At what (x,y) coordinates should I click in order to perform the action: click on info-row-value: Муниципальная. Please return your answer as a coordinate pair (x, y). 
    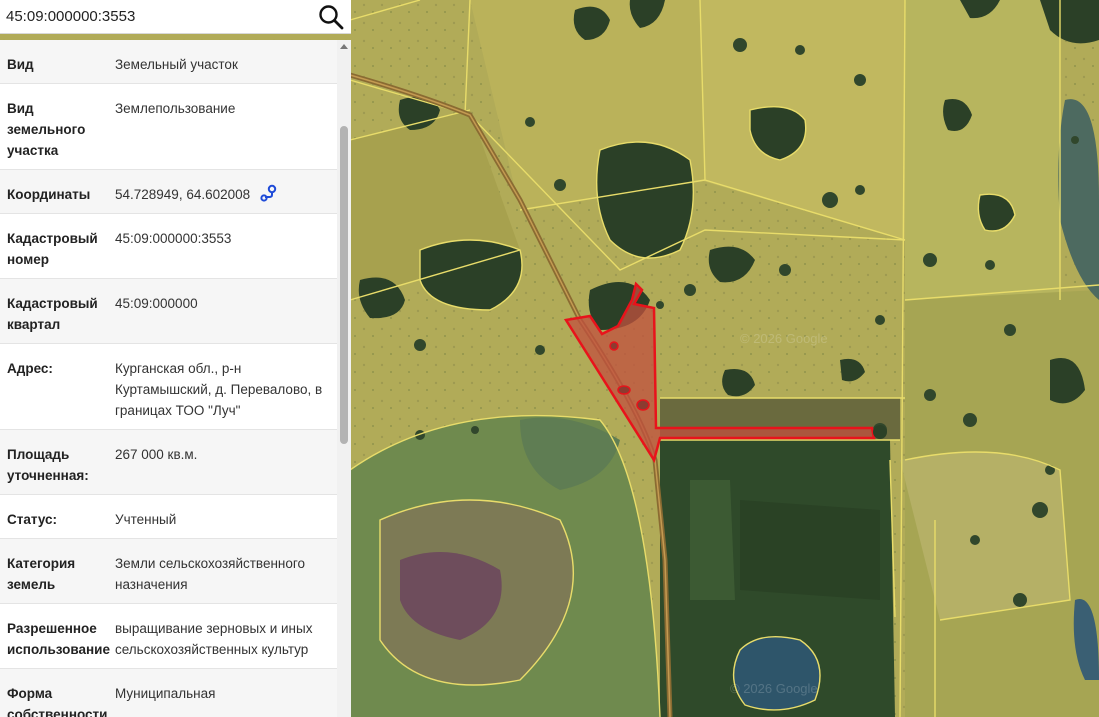
    Looking at the image, I should click on (165, 693).